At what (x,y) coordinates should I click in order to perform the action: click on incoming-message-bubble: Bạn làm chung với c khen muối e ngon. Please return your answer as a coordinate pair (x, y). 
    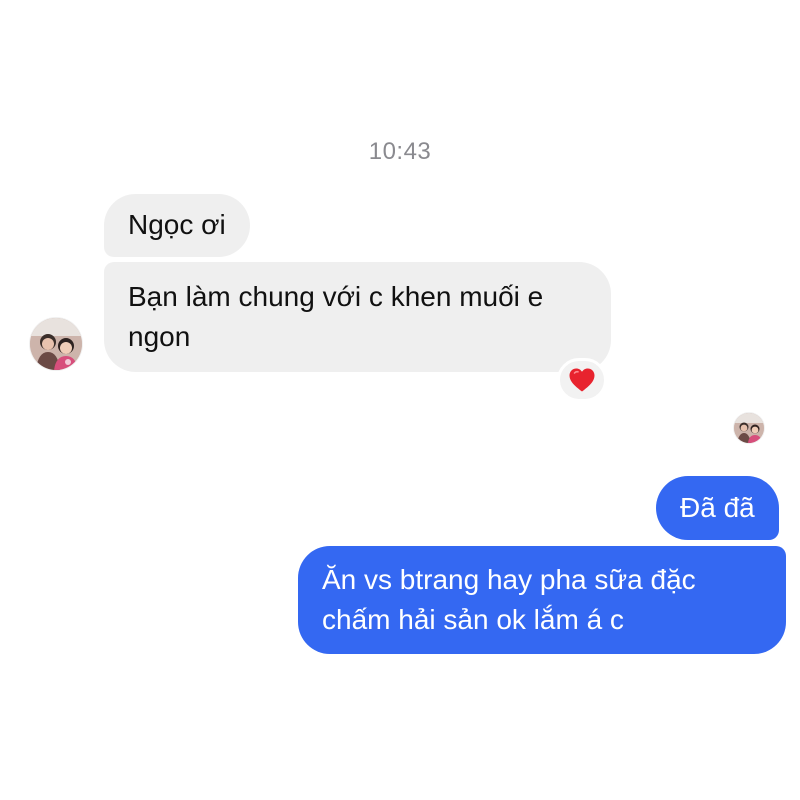
    Looking at the image, I should click on (357, 317).